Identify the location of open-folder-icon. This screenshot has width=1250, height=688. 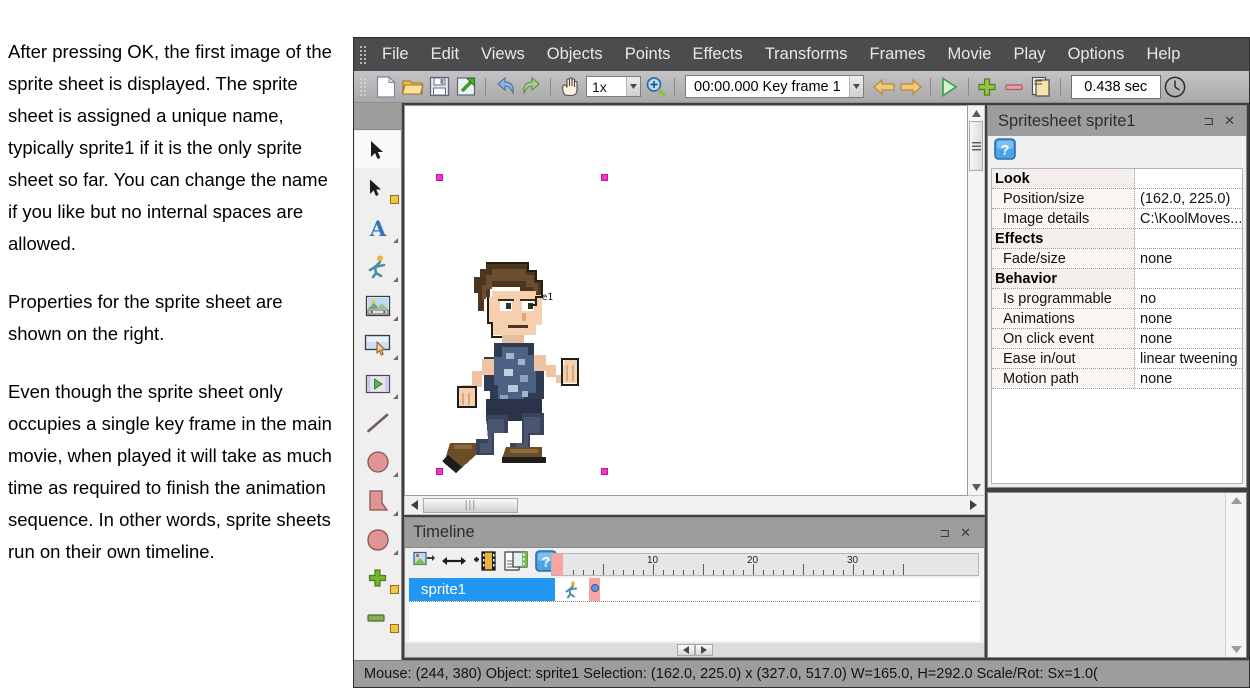
(412, 86).